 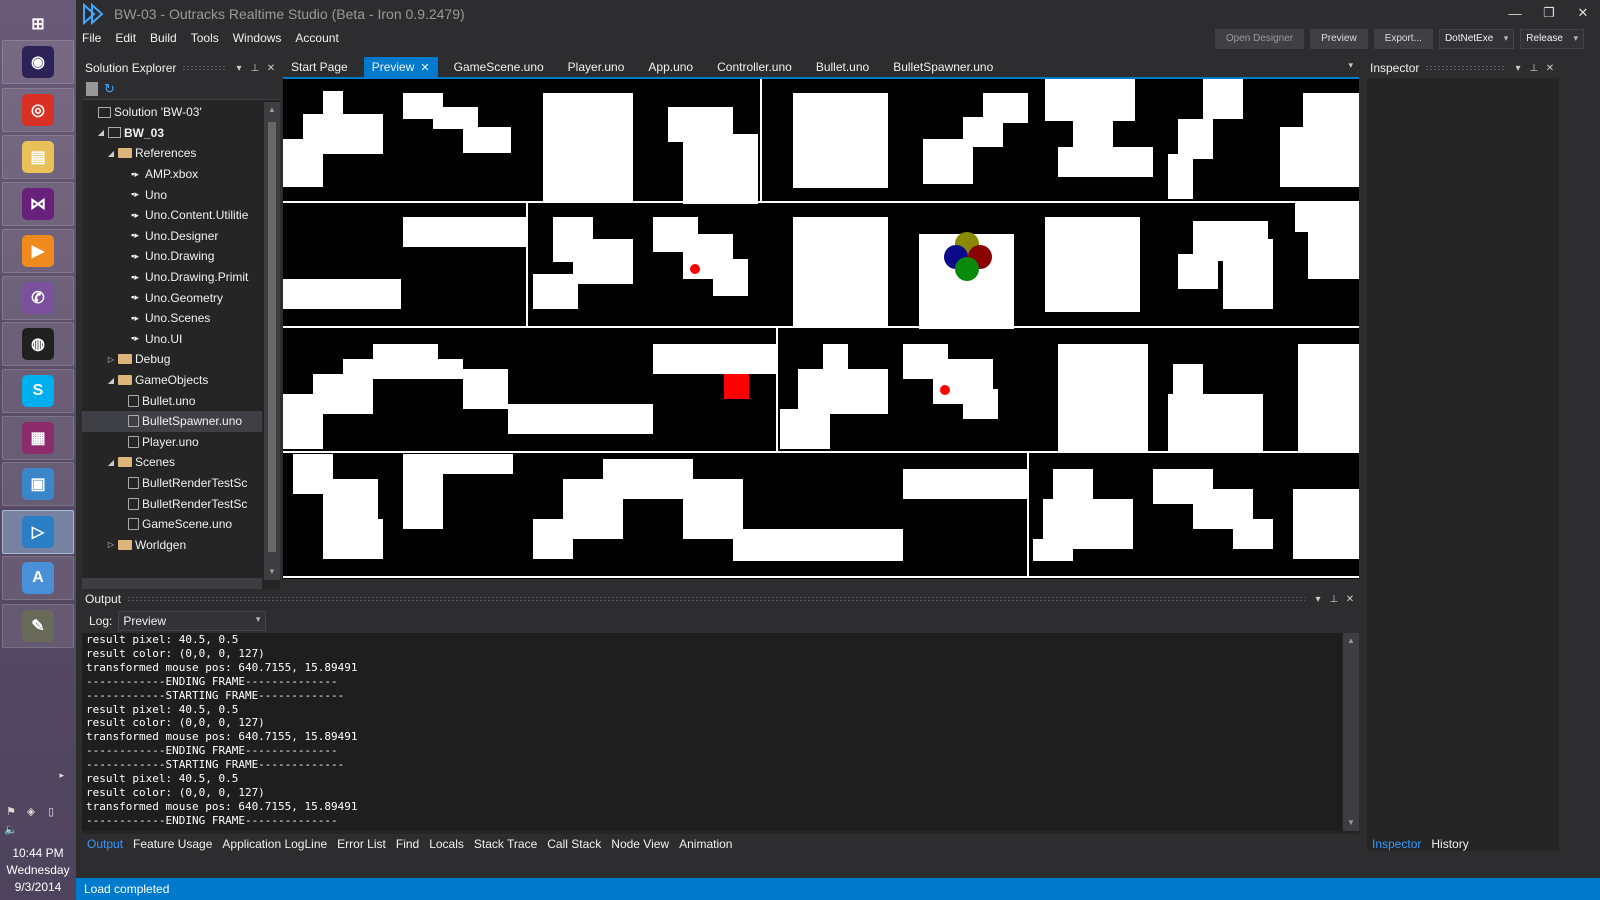 What do you see at coordinates (1476, 39) in the screenshot?
I see `target-dropdown: DotNetExe` at bounding box center [1476, 39].